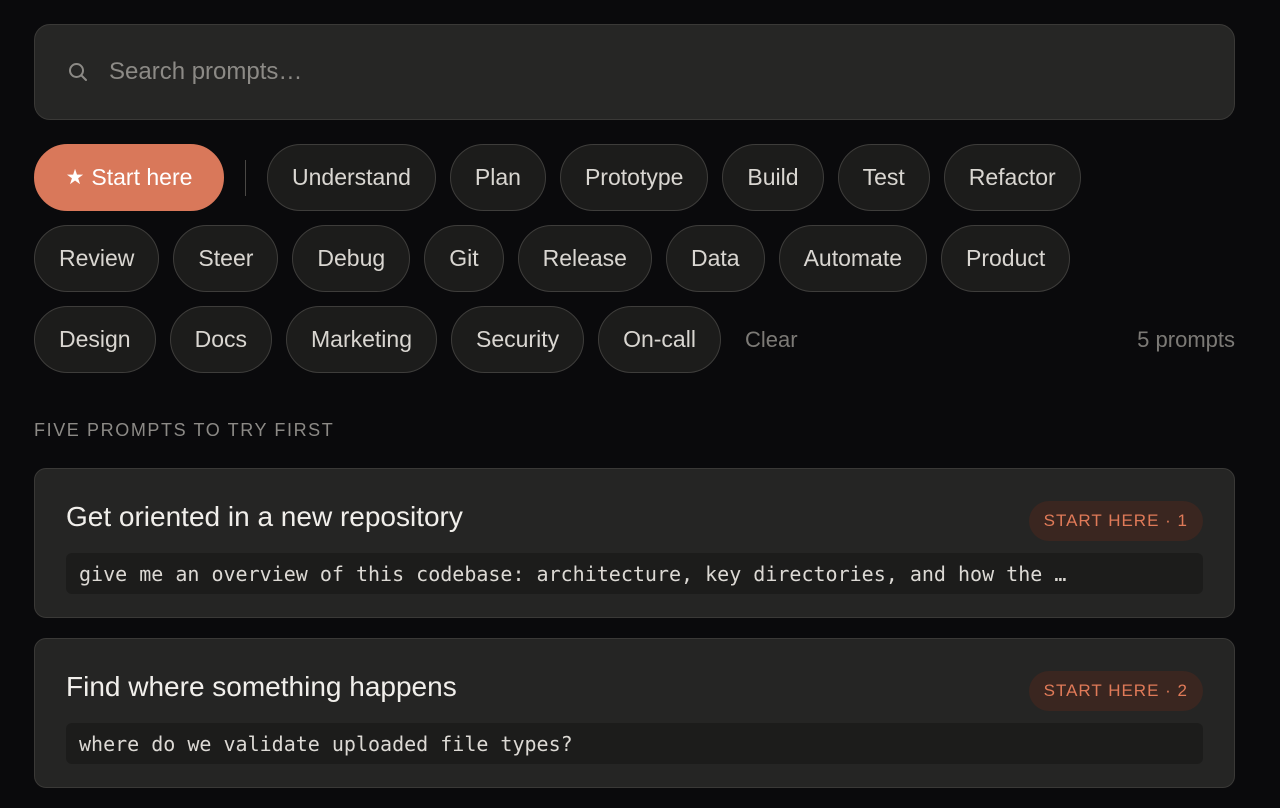  Describe the element at coordinates (264, 516) in the screenshot. I see `prompt-card-title: Get oriented in a new repository` at that location.